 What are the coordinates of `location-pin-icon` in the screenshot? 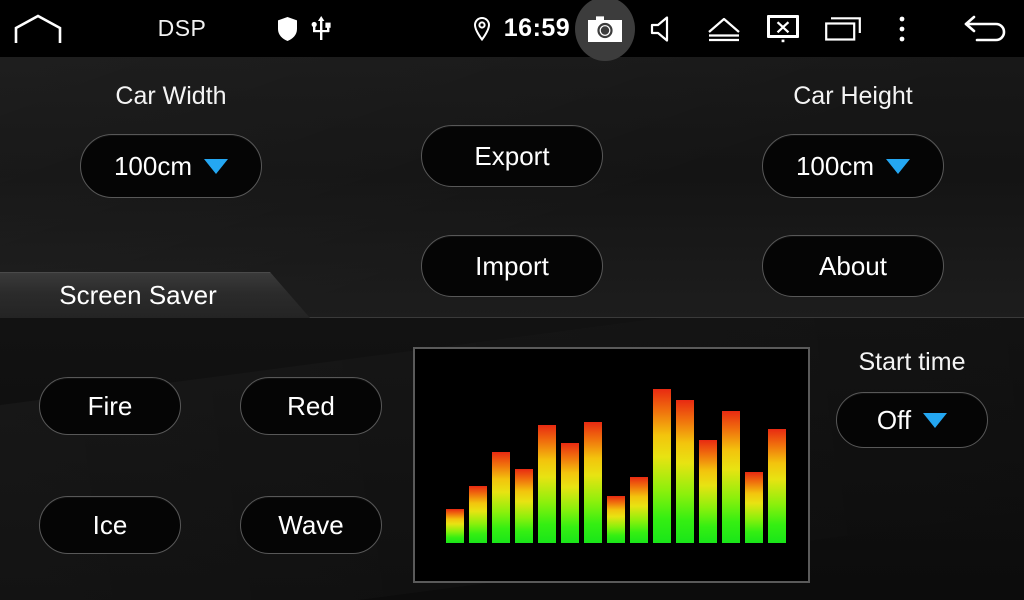 It's located at (482, 28).